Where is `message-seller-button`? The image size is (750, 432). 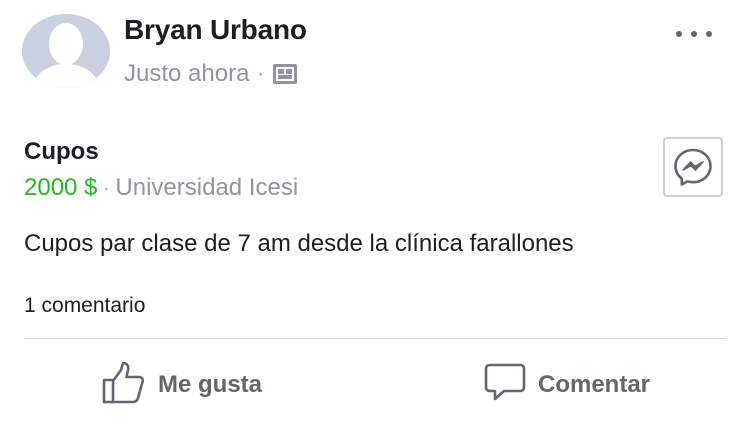
message-seller-button is located at coordinates (693, 167).